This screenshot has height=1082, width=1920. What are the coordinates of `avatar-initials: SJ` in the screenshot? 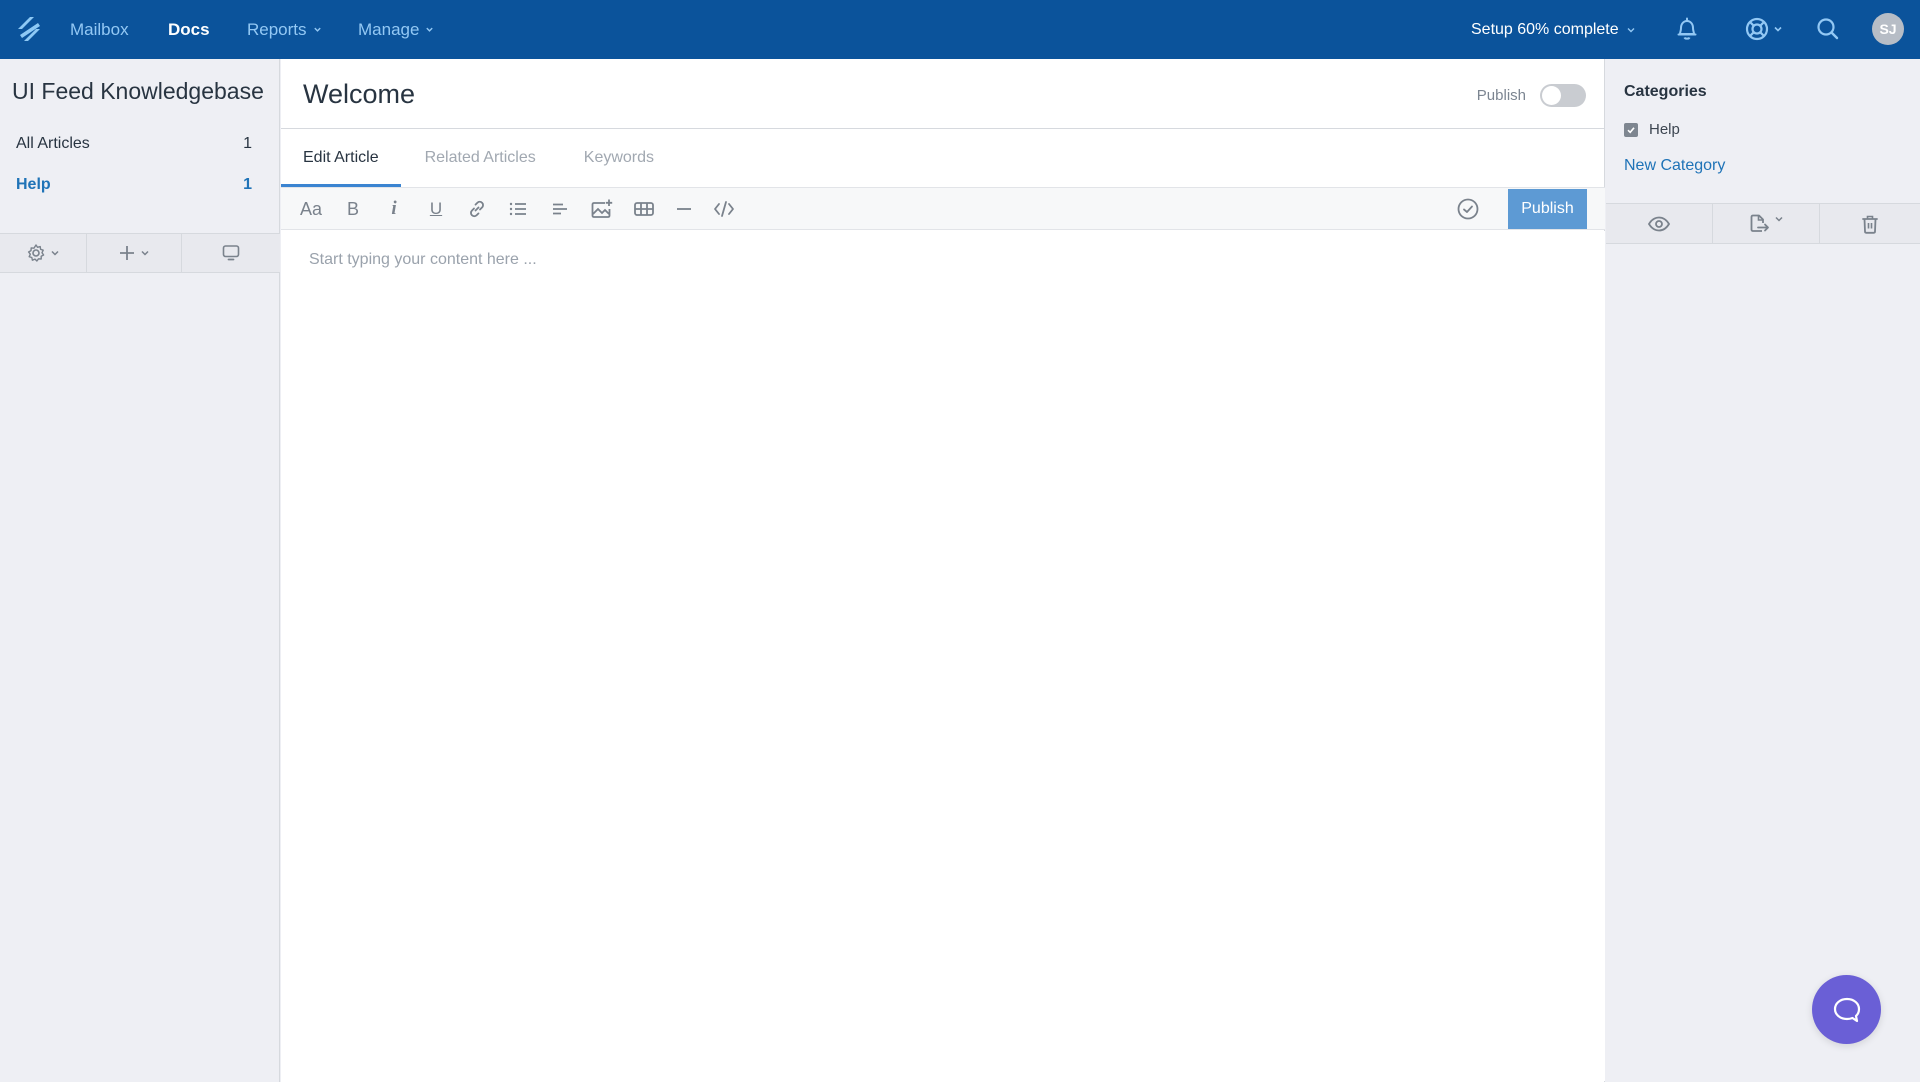 It's located at (1888, 29).